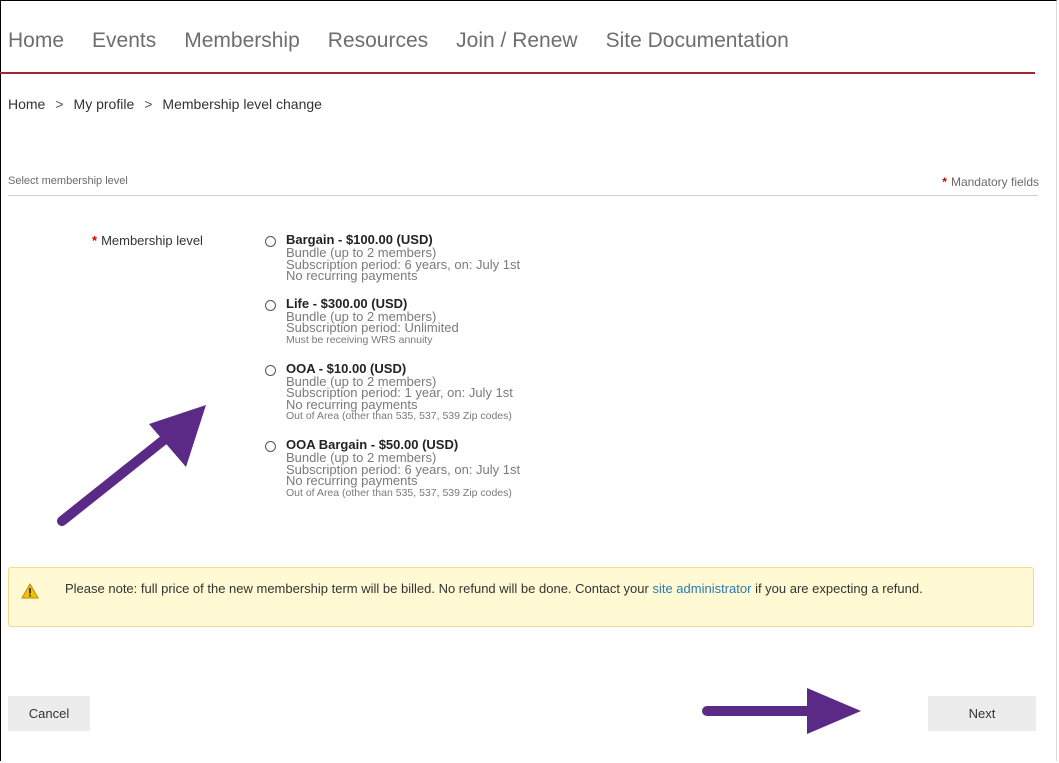 The height and width of the screenshot is (763, 1059). I want to click on site-administrator-link: site administrator, so click(701, 588).